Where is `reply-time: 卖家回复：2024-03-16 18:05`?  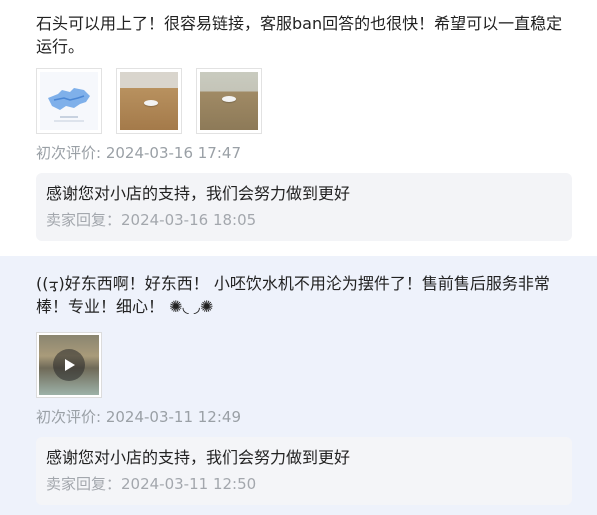 reply-time: 卖家回复：2024-03-16 18:05 is located at coordinates (151, 220).